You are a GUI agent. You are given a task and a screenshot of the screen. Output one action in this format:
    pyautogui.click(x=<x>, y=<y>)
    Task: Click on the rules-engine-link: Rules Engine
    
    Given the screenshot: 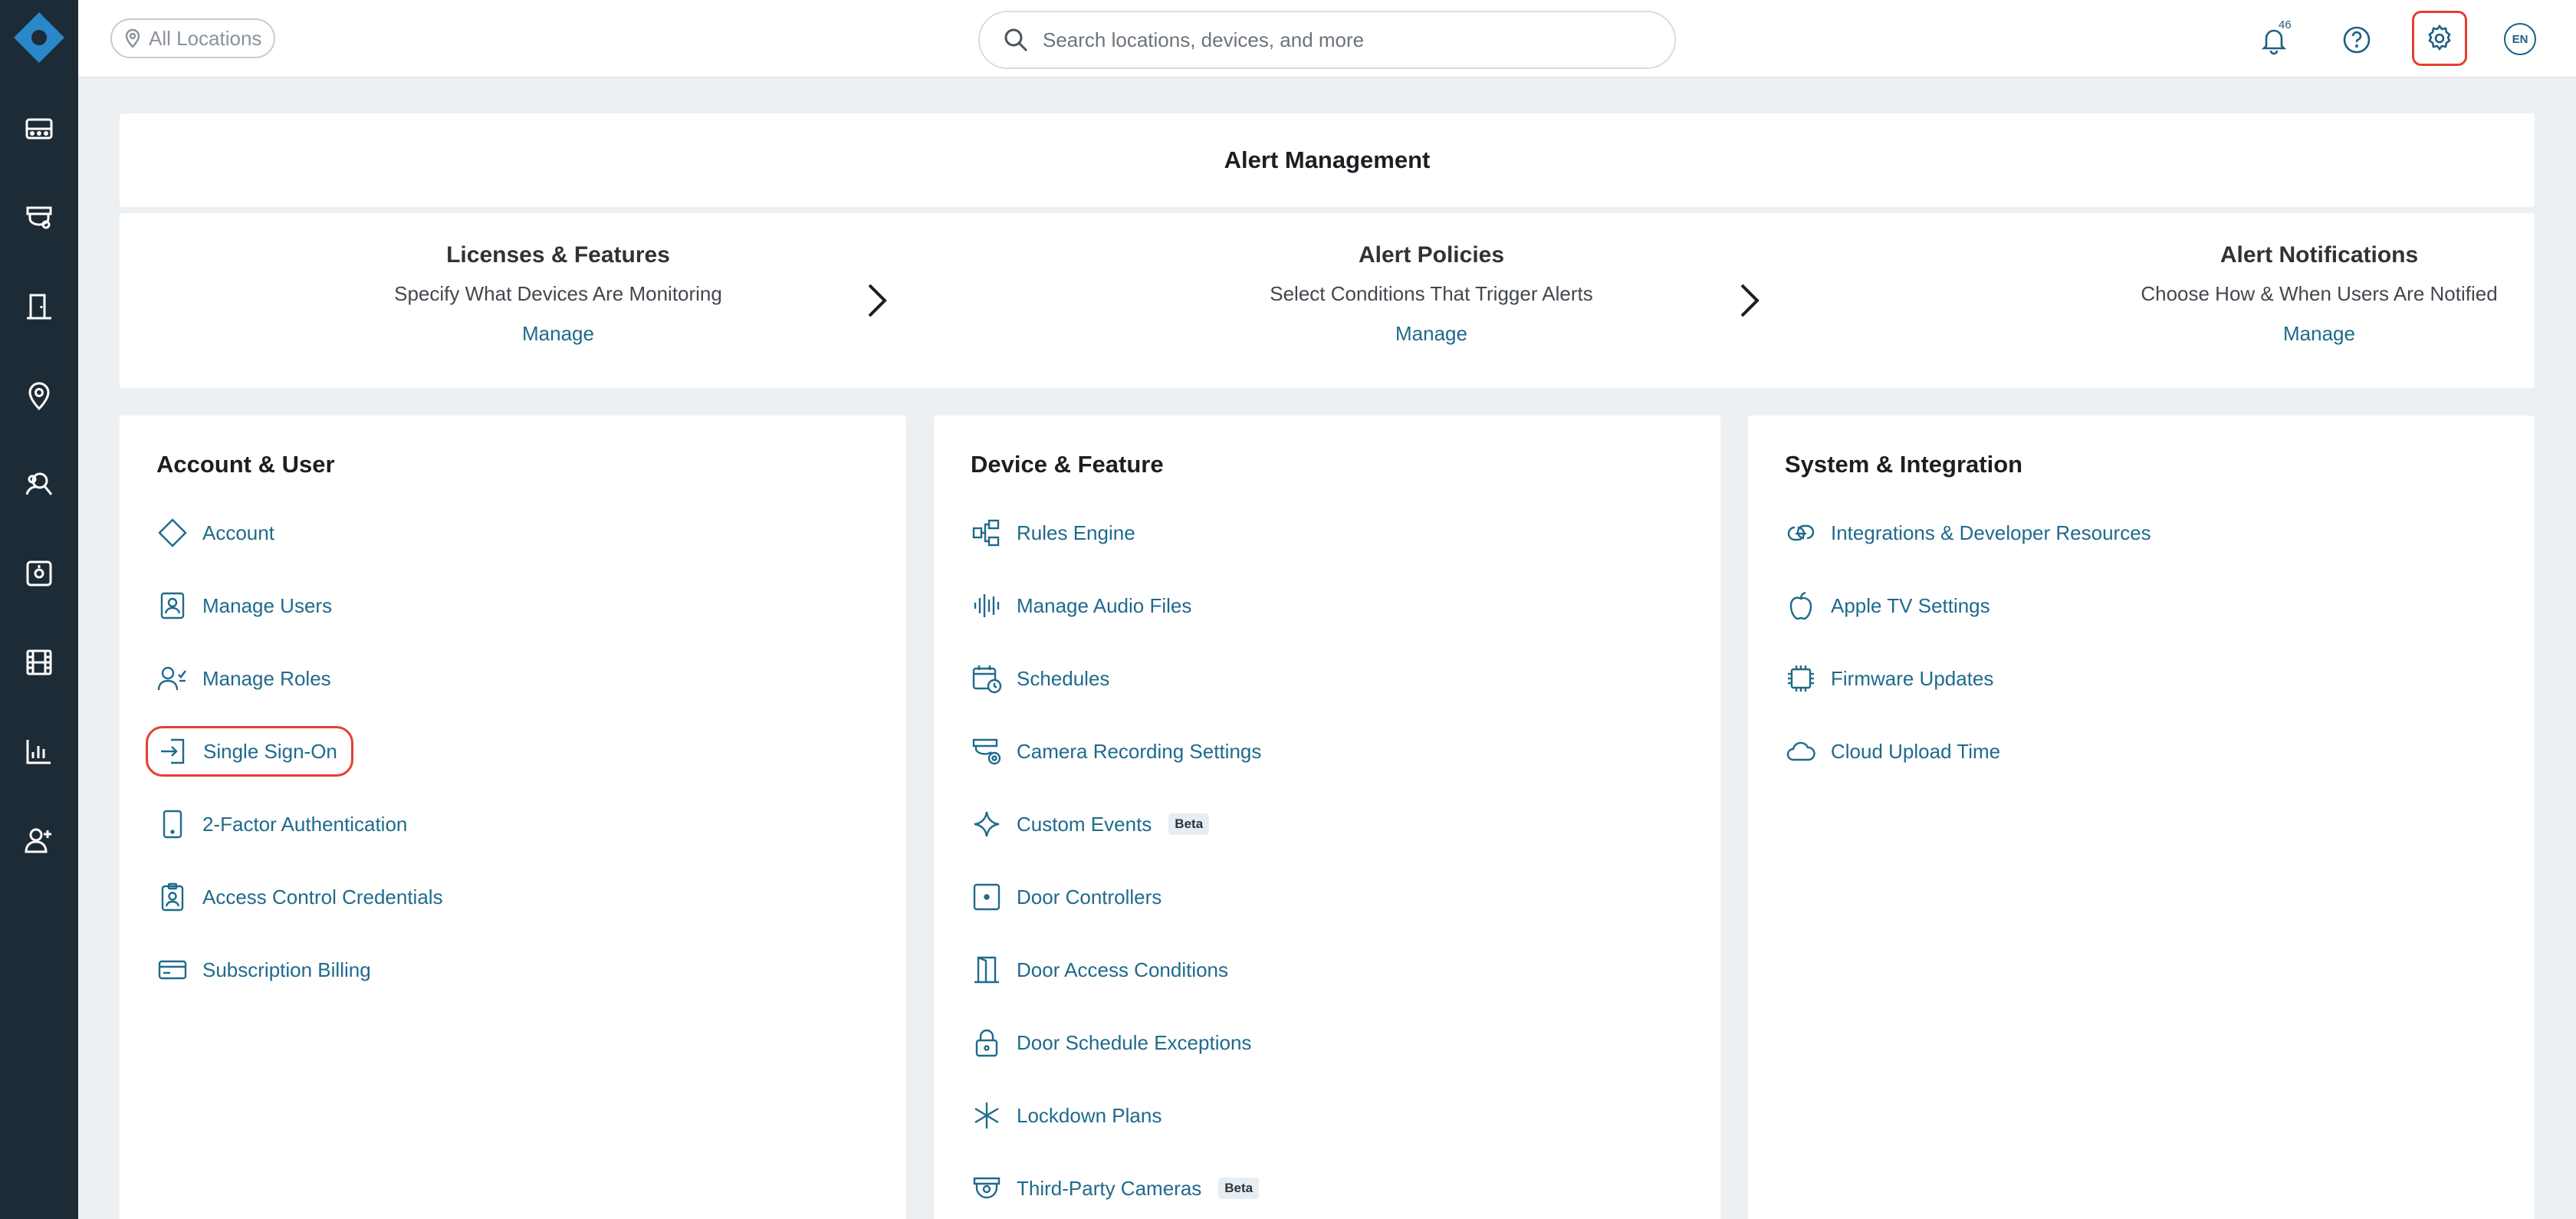 What is the action you would take?
    pyautogui.click(x=1053, y=533)
    